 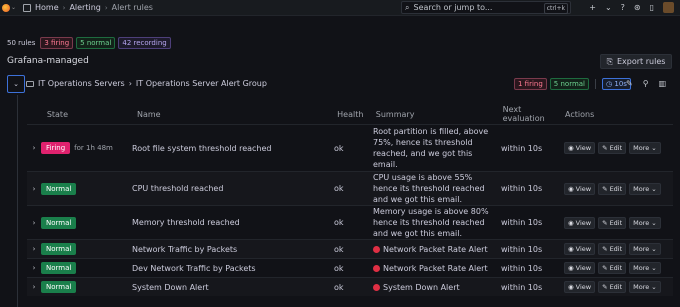 What do you see at coordinates (407, 7) in the screenshot?
I see `search-icon: ⌕` at bounding box center [407, 7].